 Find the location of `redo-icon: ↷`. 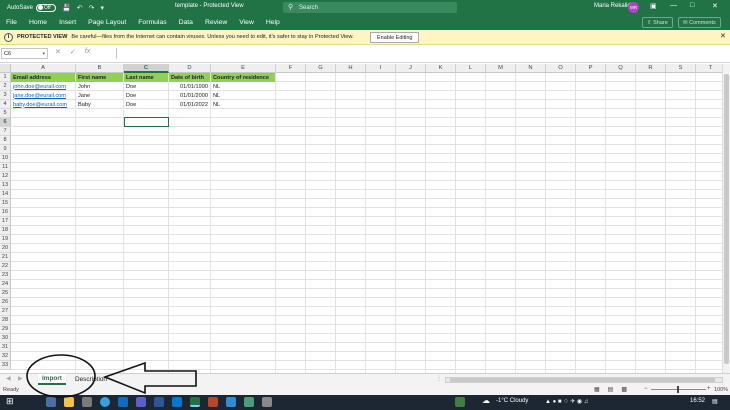

redo-icon: ↷ is located at coordinates (92, 8).